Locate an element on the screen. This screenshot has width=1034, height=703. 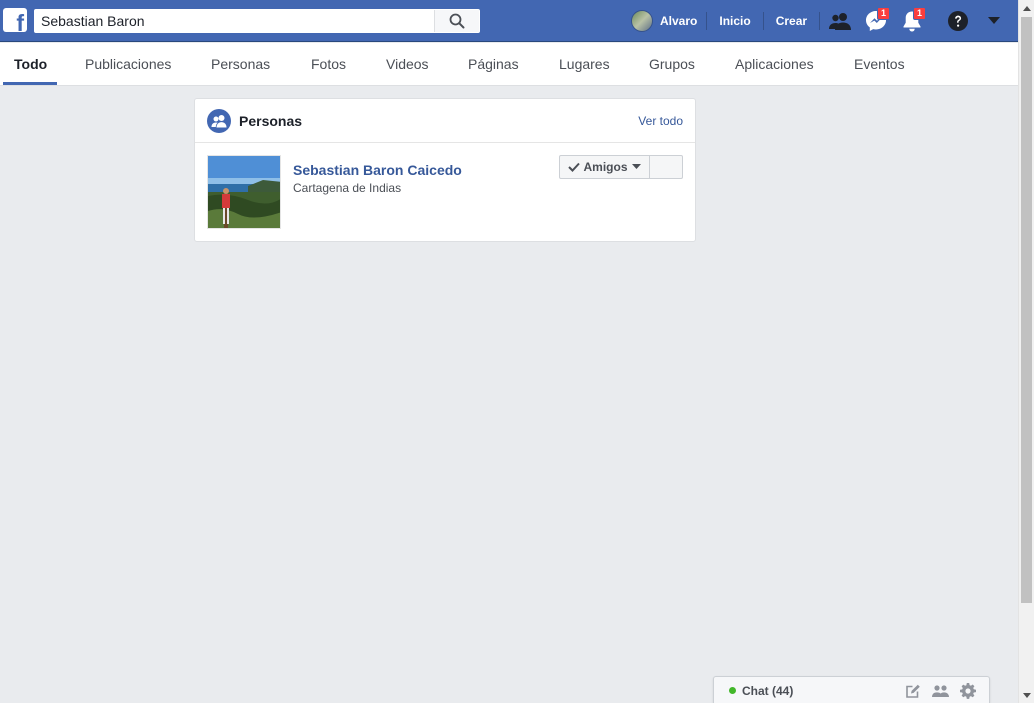
tab-lugares: Lugares is located at coordinates (584, 64).